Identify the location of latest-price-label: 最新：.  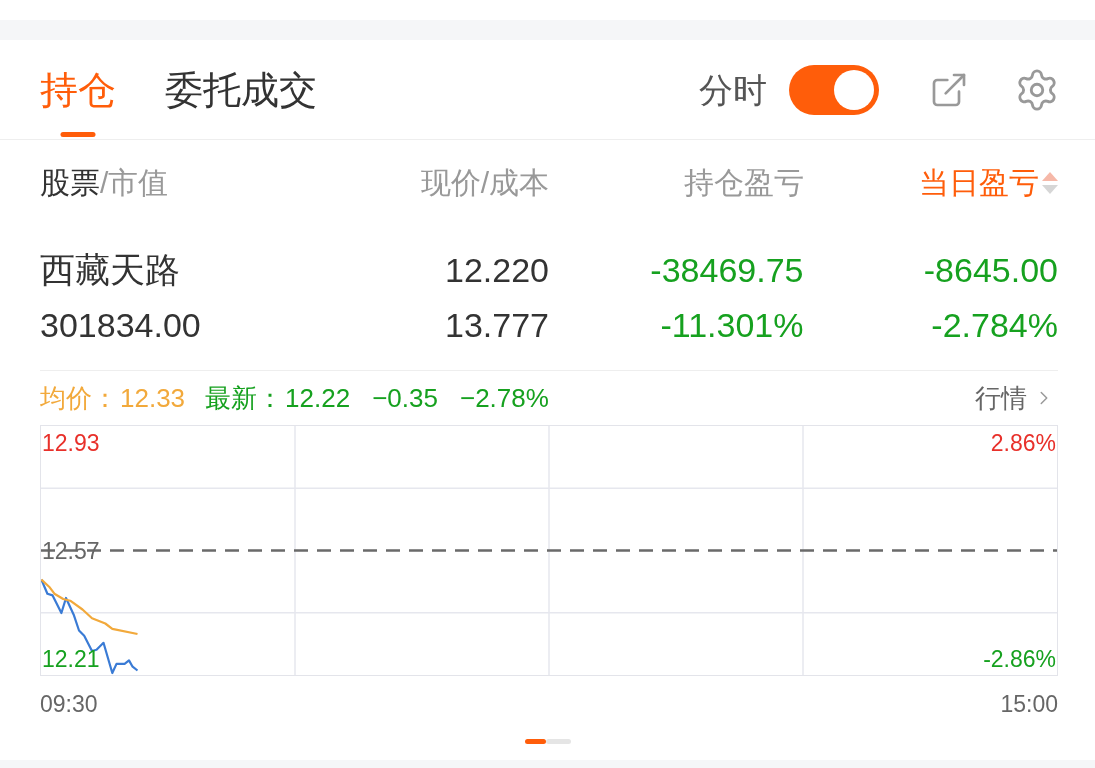
(244, 398).